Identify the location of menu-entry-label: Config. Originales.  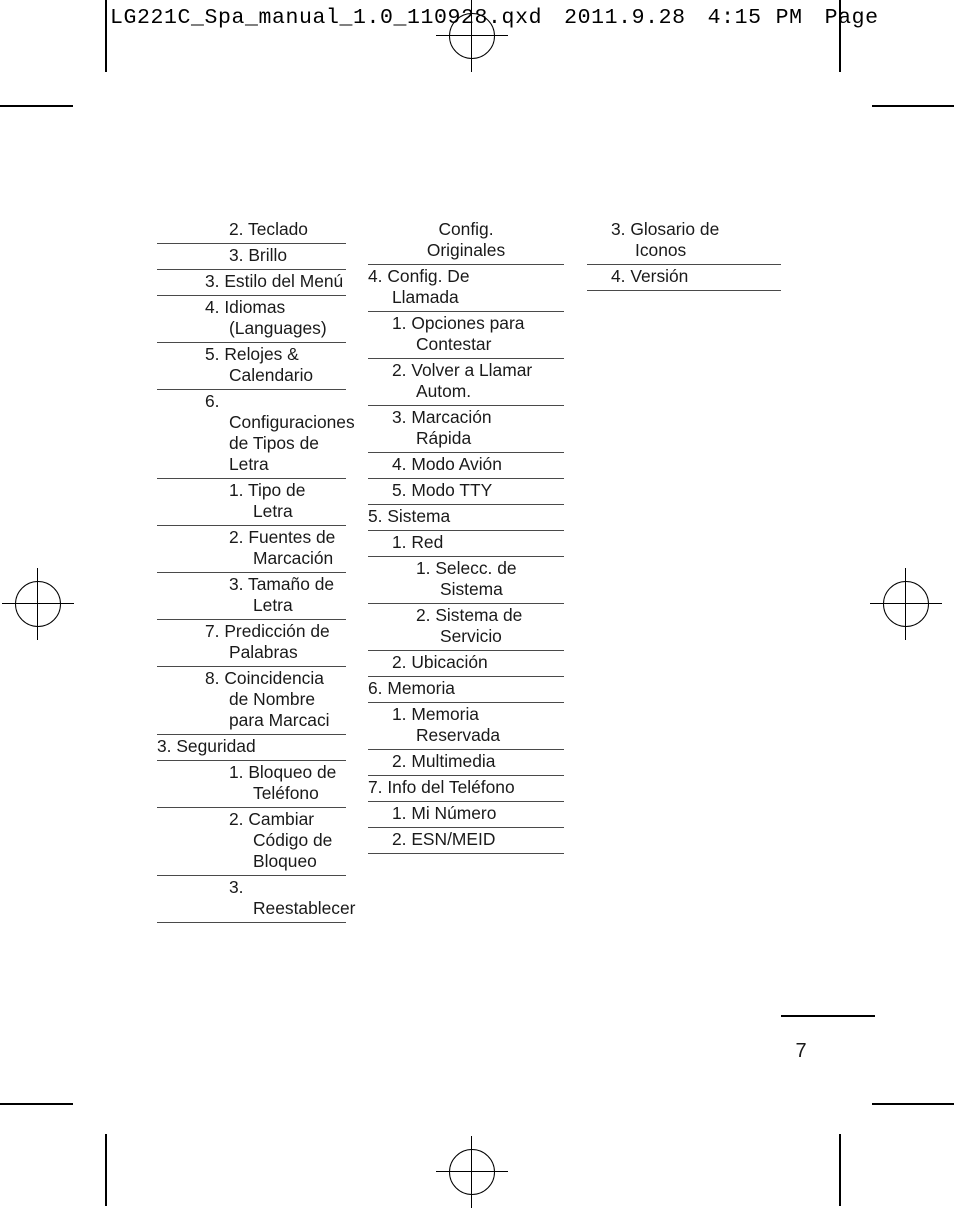
(466, 239).